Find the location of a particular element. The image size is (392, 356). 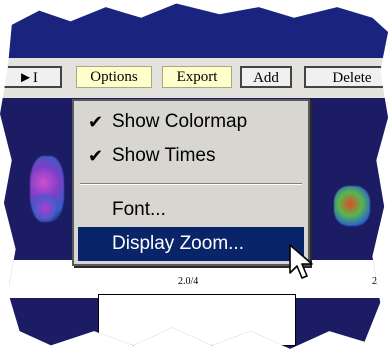

add-button: Add is located at coordinates (266, 77).